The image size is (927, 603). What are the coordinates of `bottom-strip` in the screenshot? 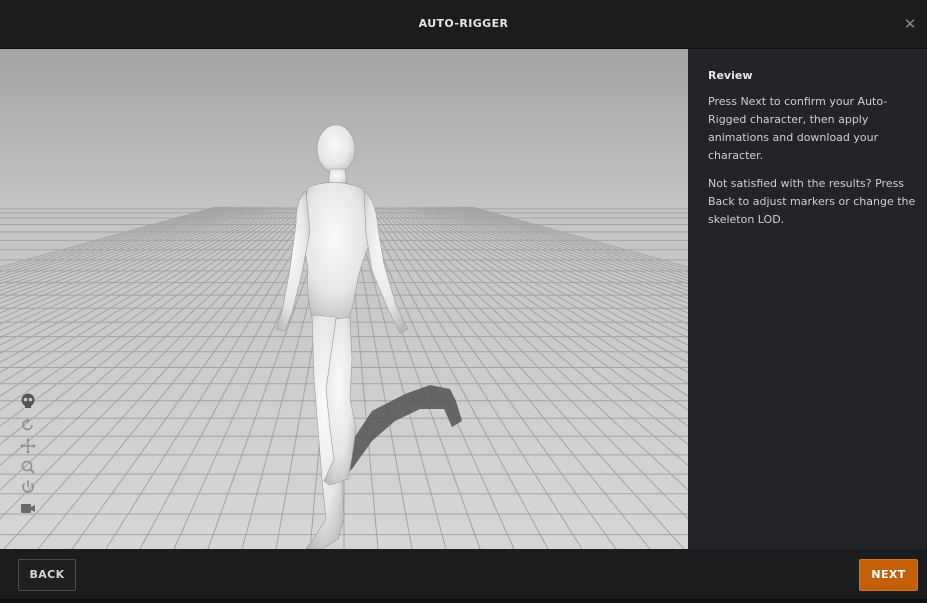 It's located at (463, 601).